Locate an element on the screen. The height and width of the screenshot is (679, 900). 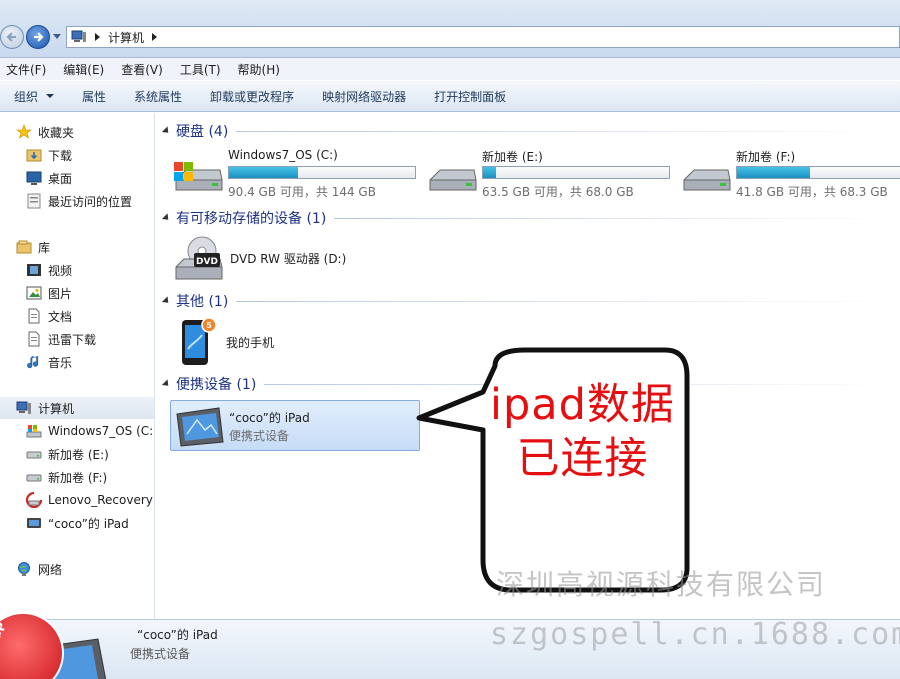
address-box: 计算机 is located at coordinates (483, 37).